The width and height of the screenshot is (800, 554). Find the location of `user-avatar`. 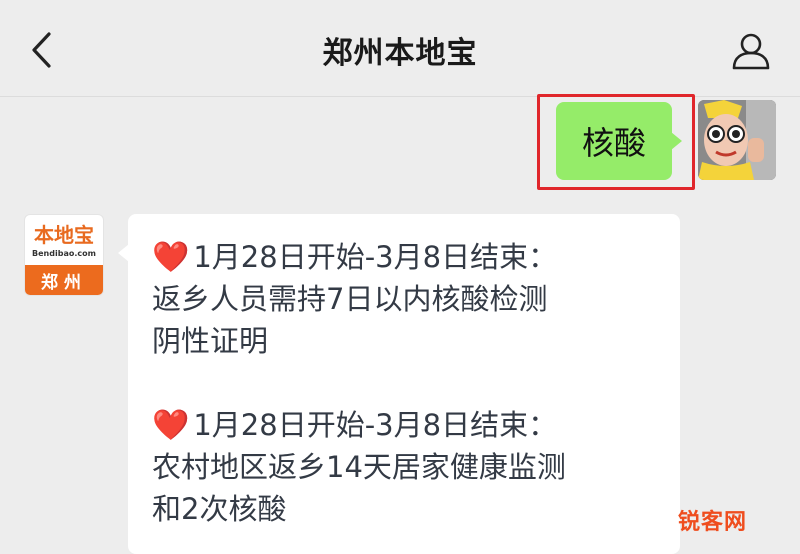

user-avatar is located at coordinates (737, 140).